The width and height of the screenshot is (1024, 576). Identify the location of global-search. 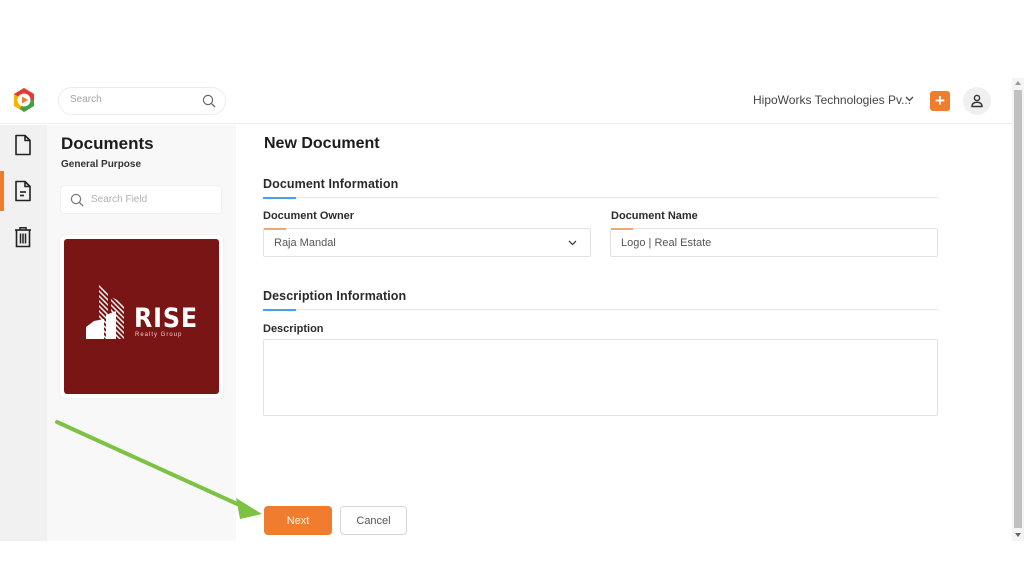
(142, 101).